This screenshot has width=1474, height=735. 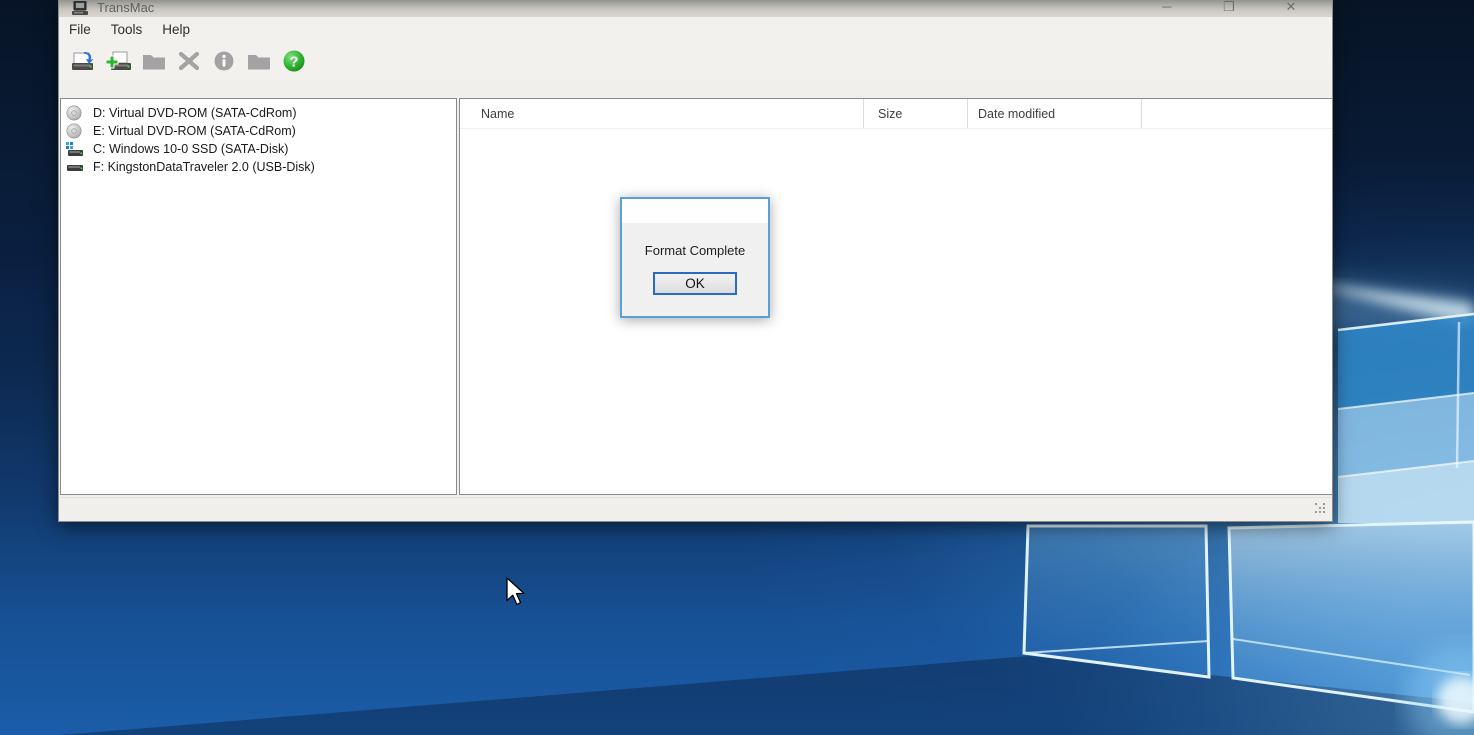 I want to click on delete-icon, so click(x=189, y=61).